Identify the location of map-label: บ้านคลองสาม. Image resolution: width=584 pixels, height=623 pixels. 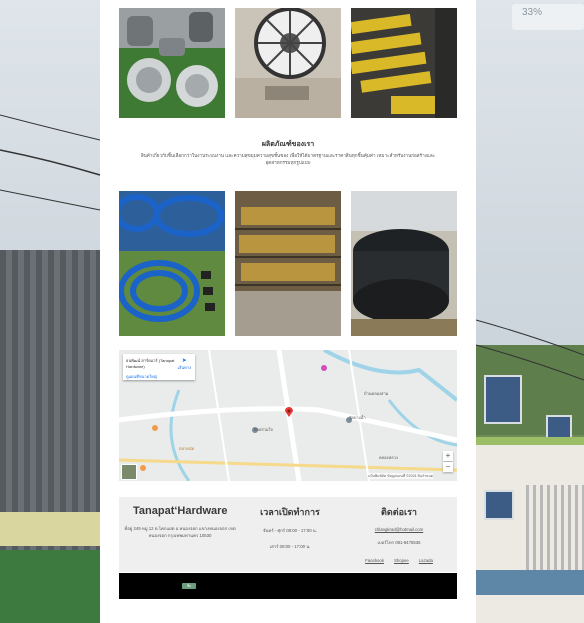
(376, 393).